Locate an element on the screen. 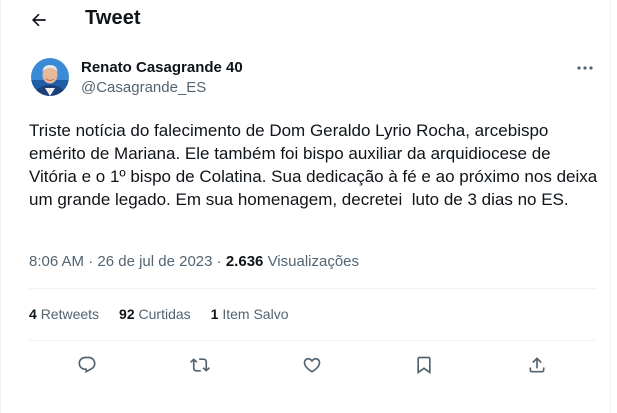  author-name: Renato Casagrande 40 is located at coordinates (162, 68).